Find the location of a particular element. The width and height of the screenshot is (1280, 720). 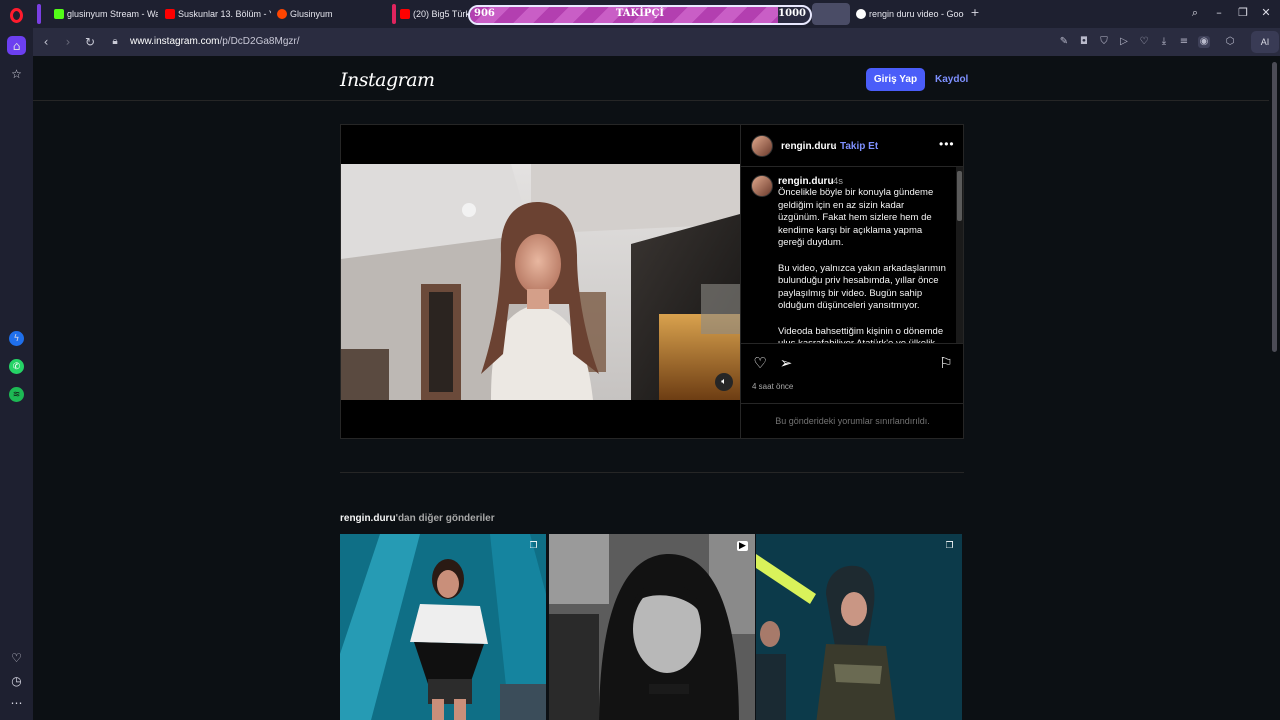

follower-goal-bar: 906 TAKİPÇİ 1000 is located at coordinates (640, 15).